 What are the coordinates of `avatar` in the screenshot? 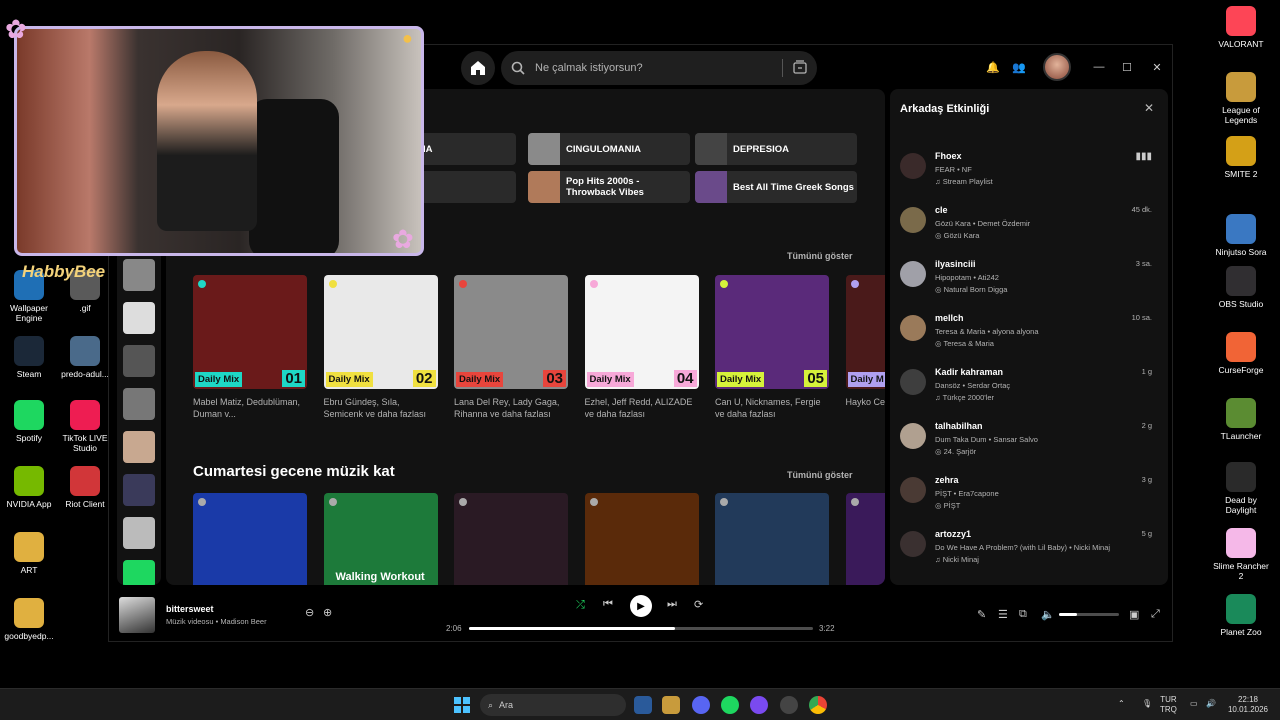 It's located at (1057, 67).